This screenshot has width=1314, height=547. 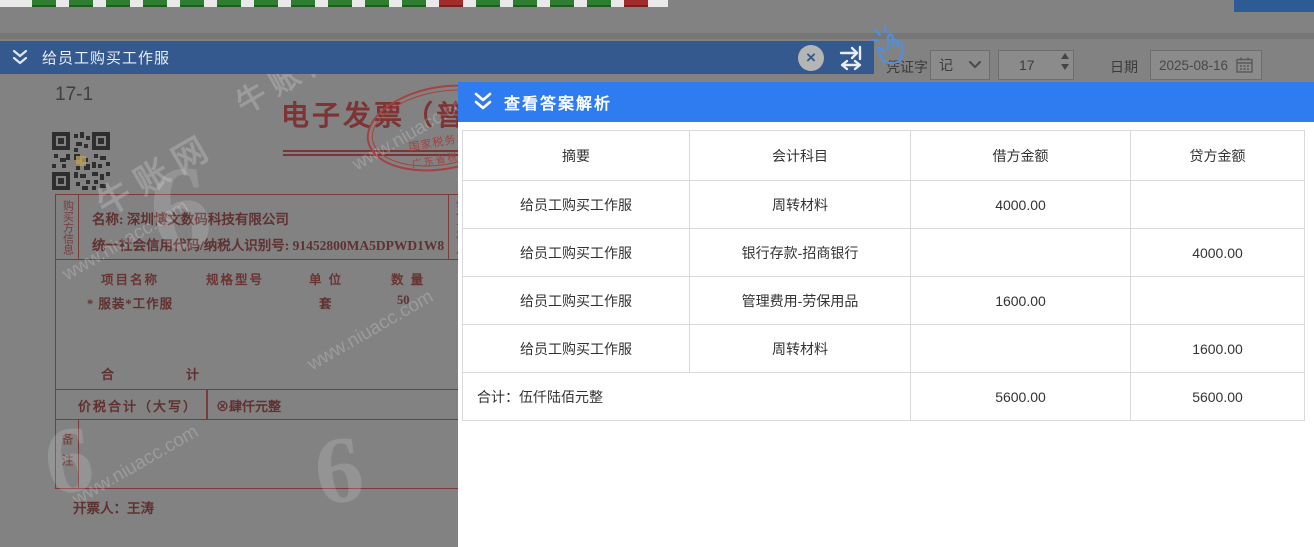 I want to click on remark-box: 备注, so click(x=265, y=454).